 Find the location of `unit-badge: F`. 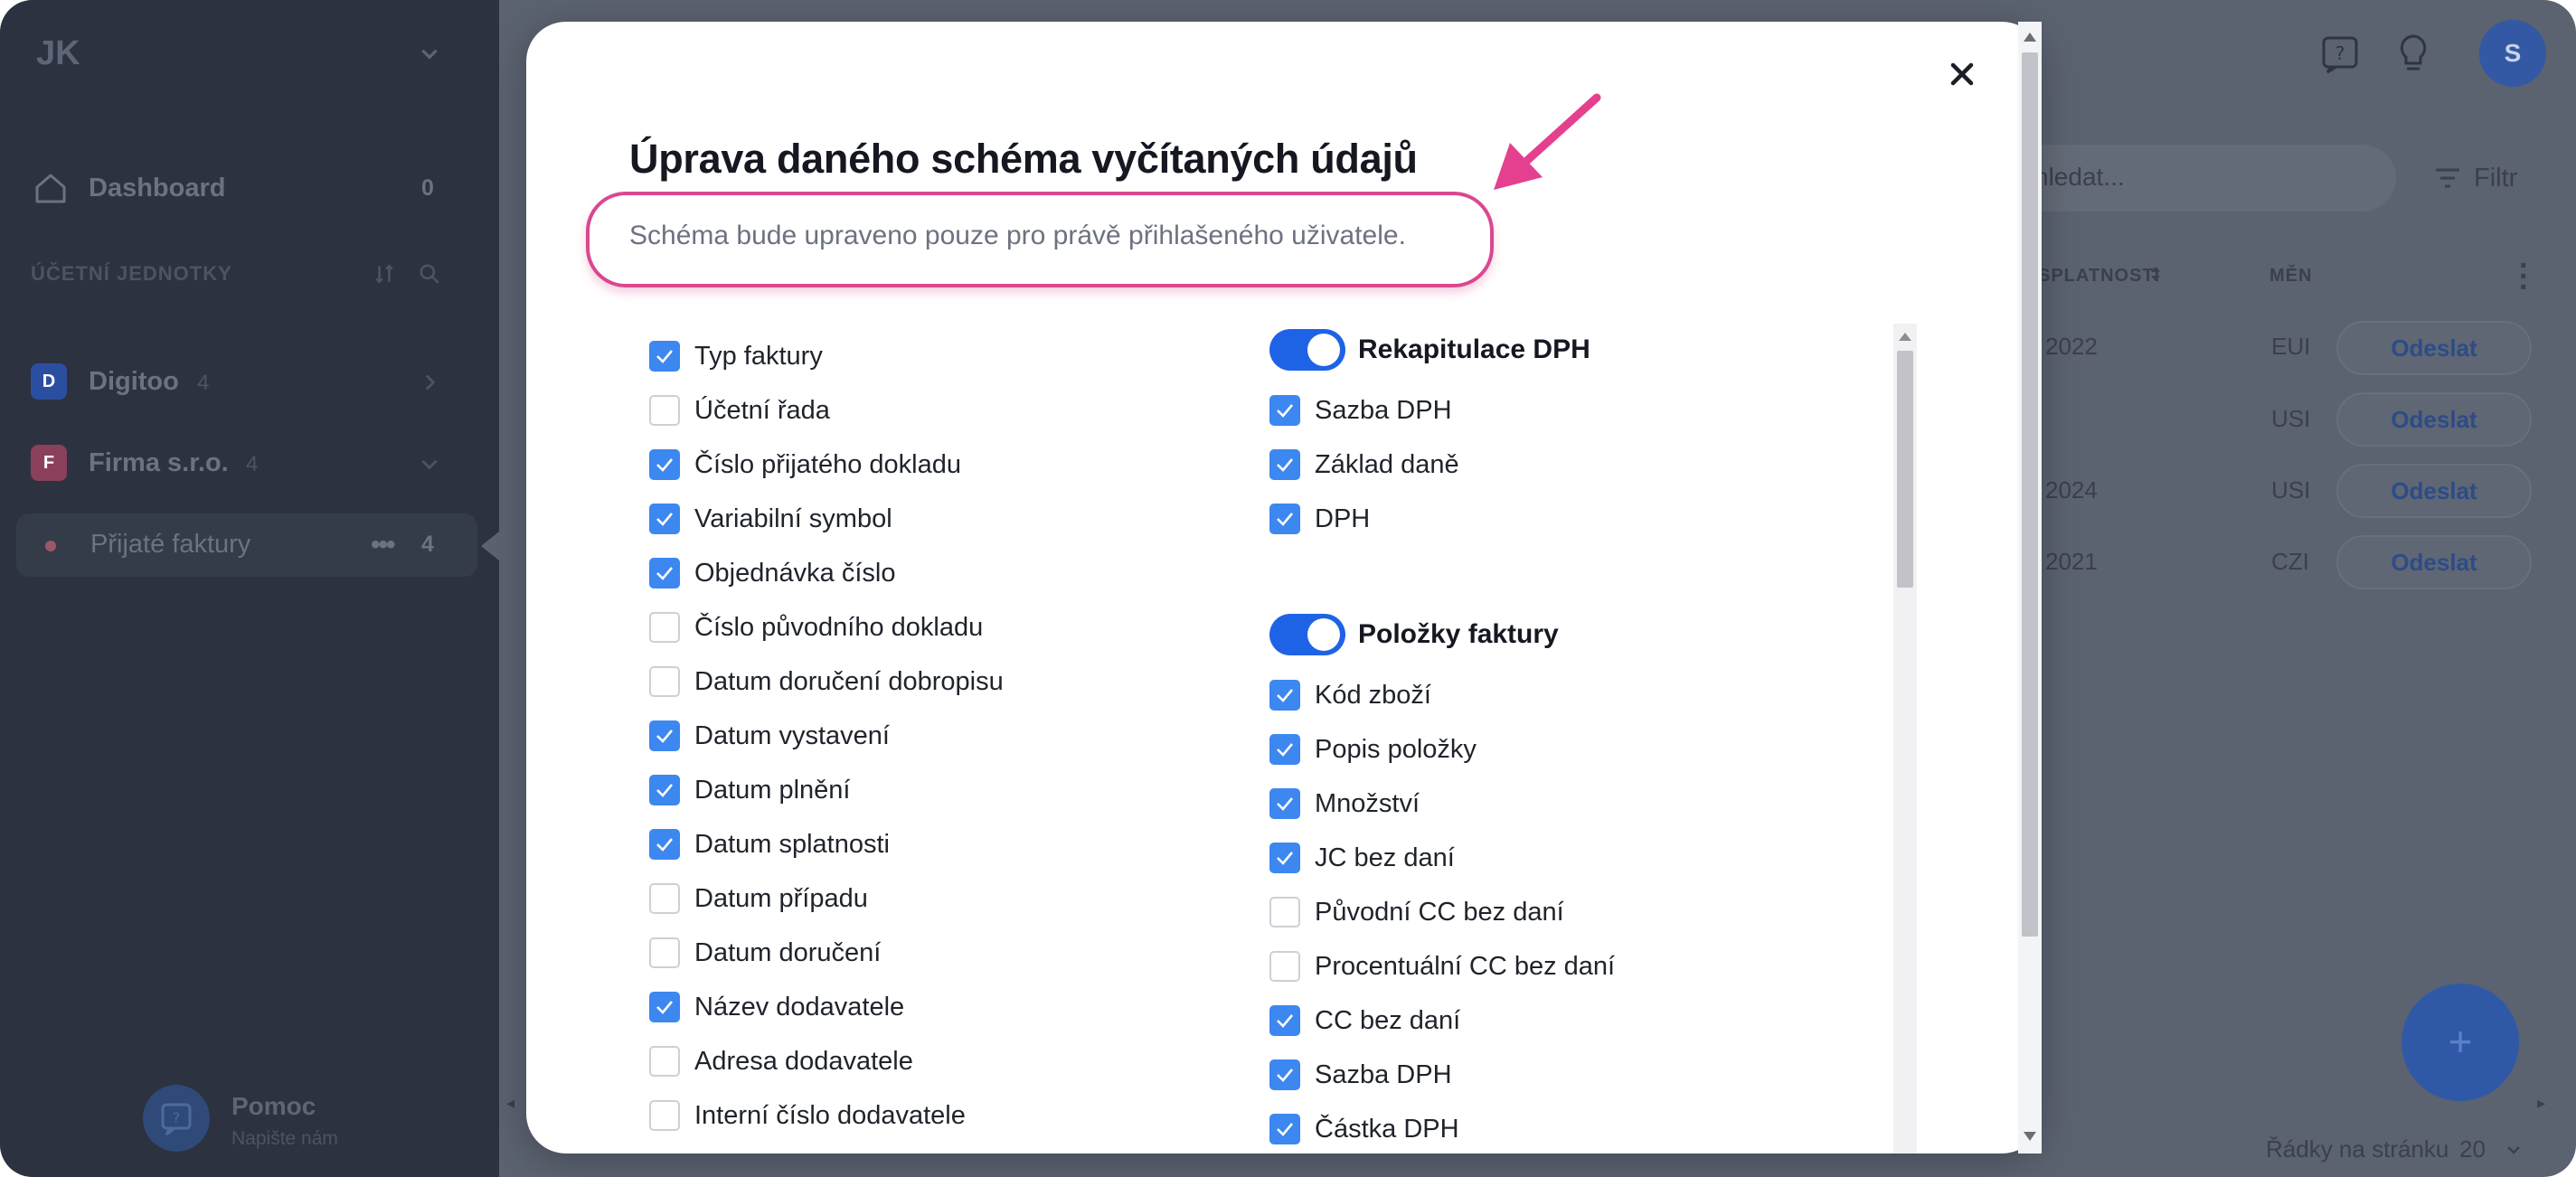

unit-badge: F is located at coordinates (49, 463).